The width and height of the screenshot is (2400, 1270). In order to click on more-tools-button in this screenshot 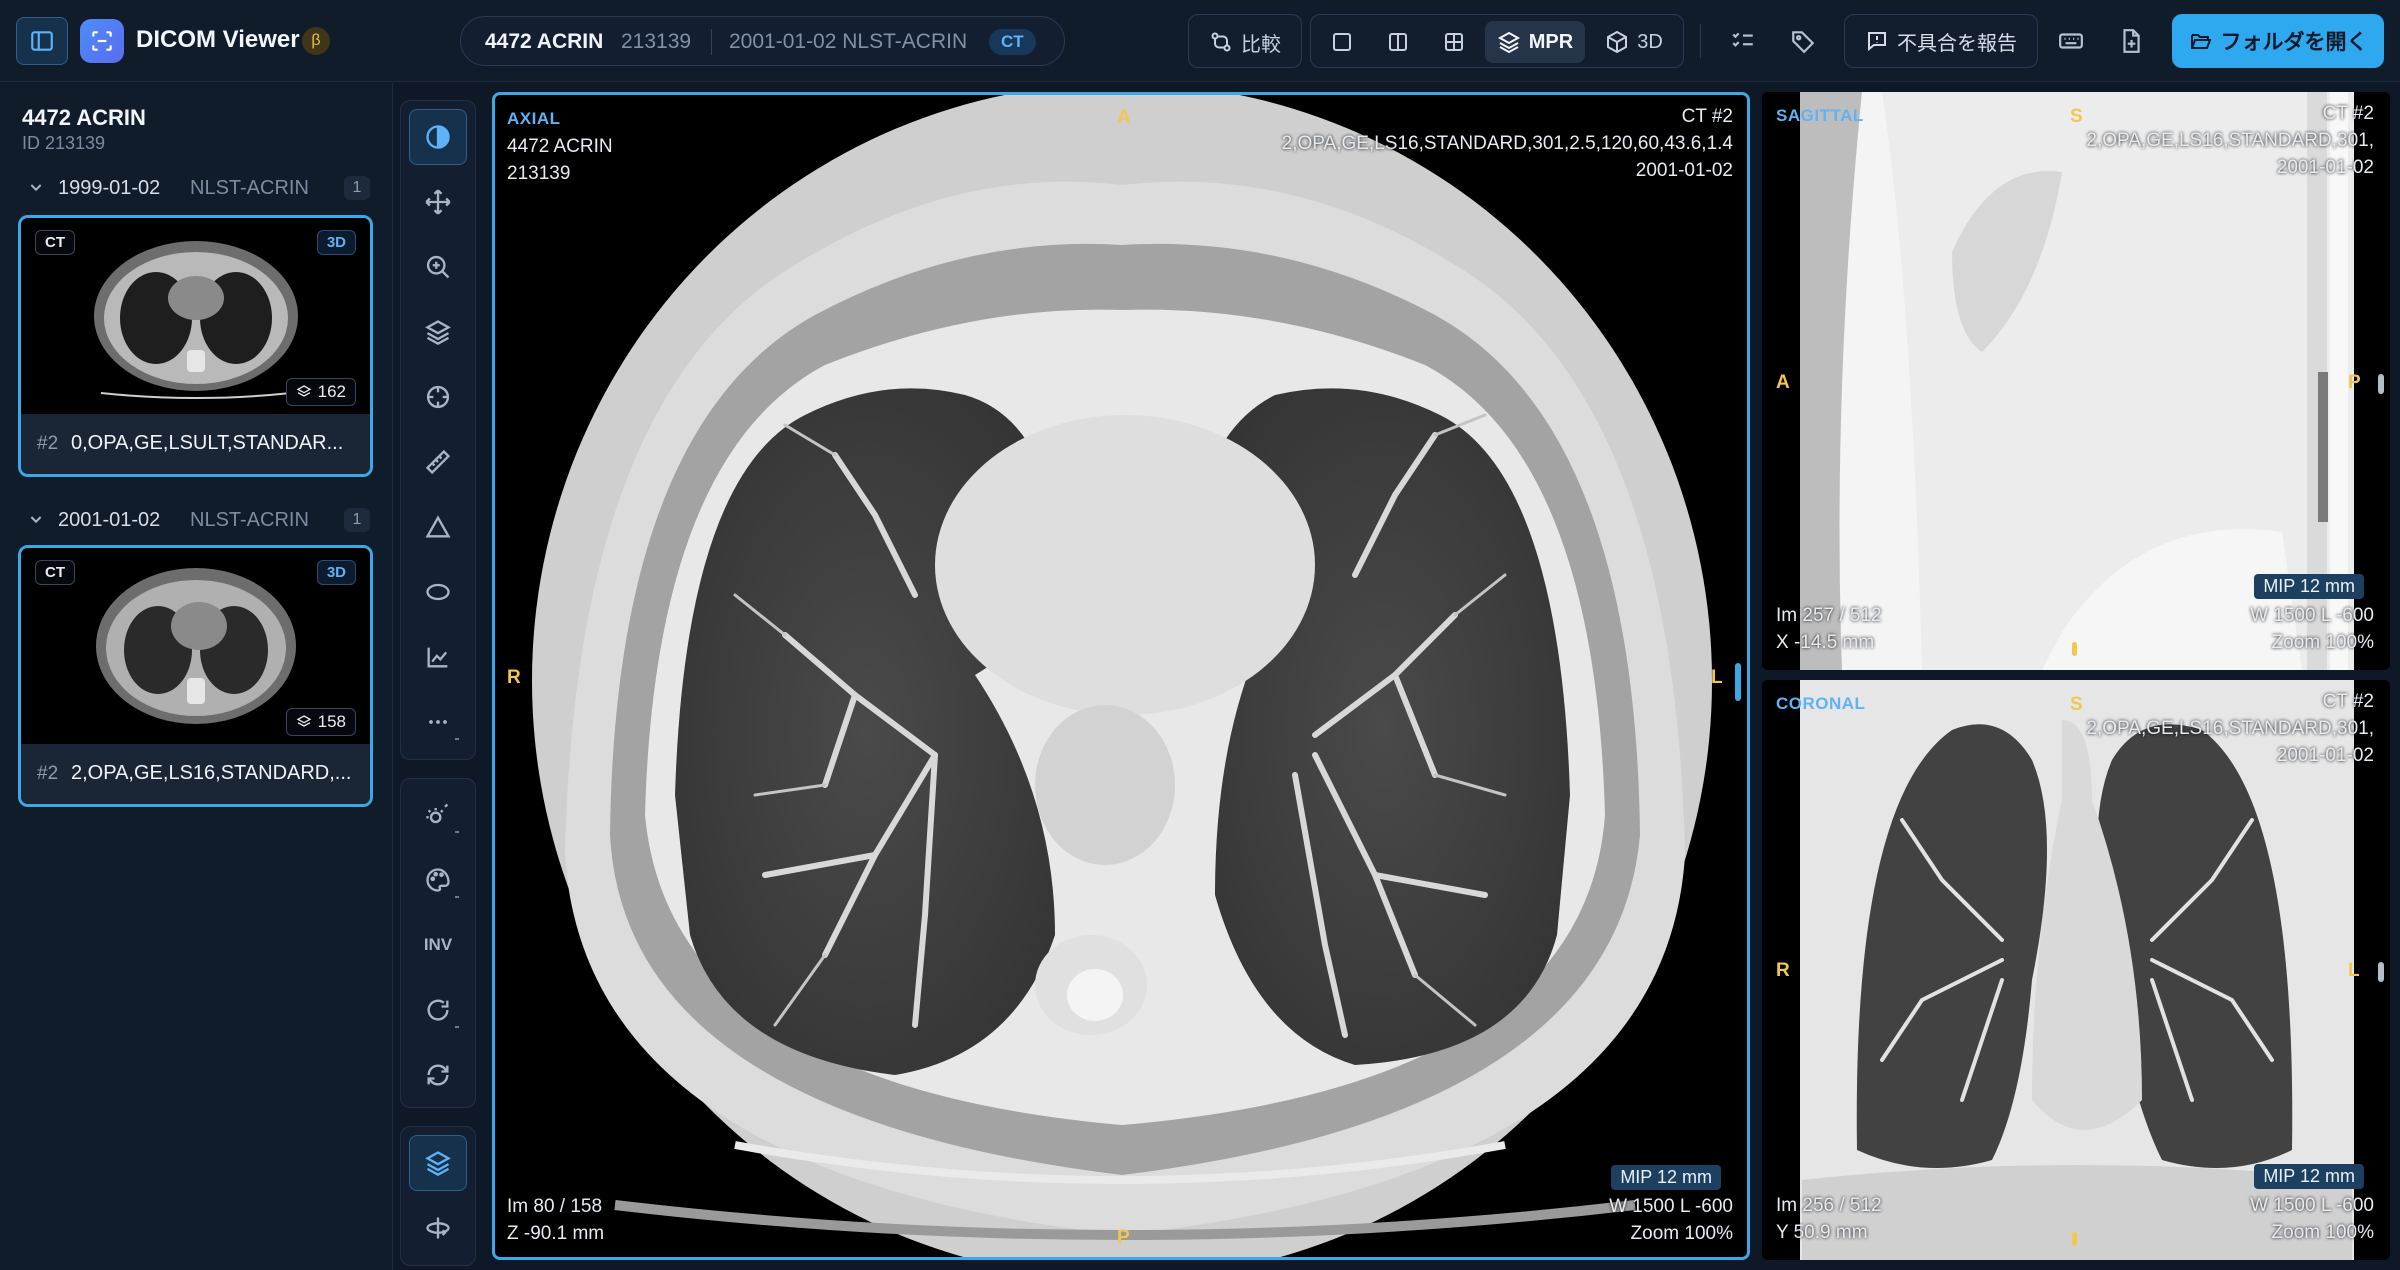, I will do `click(438, 722)`.